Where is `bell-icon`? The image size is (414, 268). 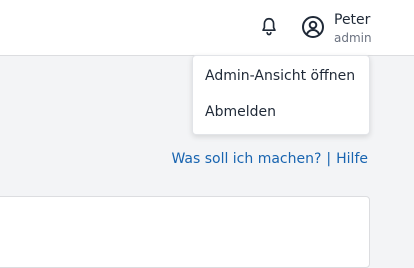 bell-icon is located at coordinates (269, 27).